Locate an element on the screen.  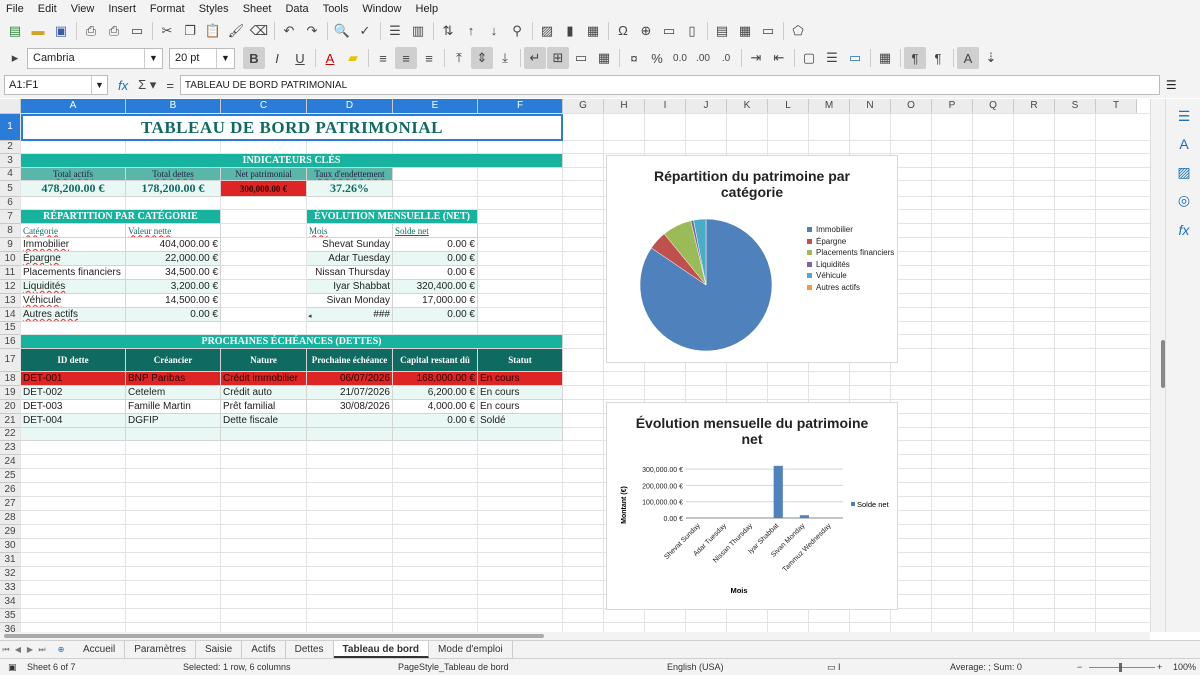
column-header: R is located at coordinates (1034, 106).